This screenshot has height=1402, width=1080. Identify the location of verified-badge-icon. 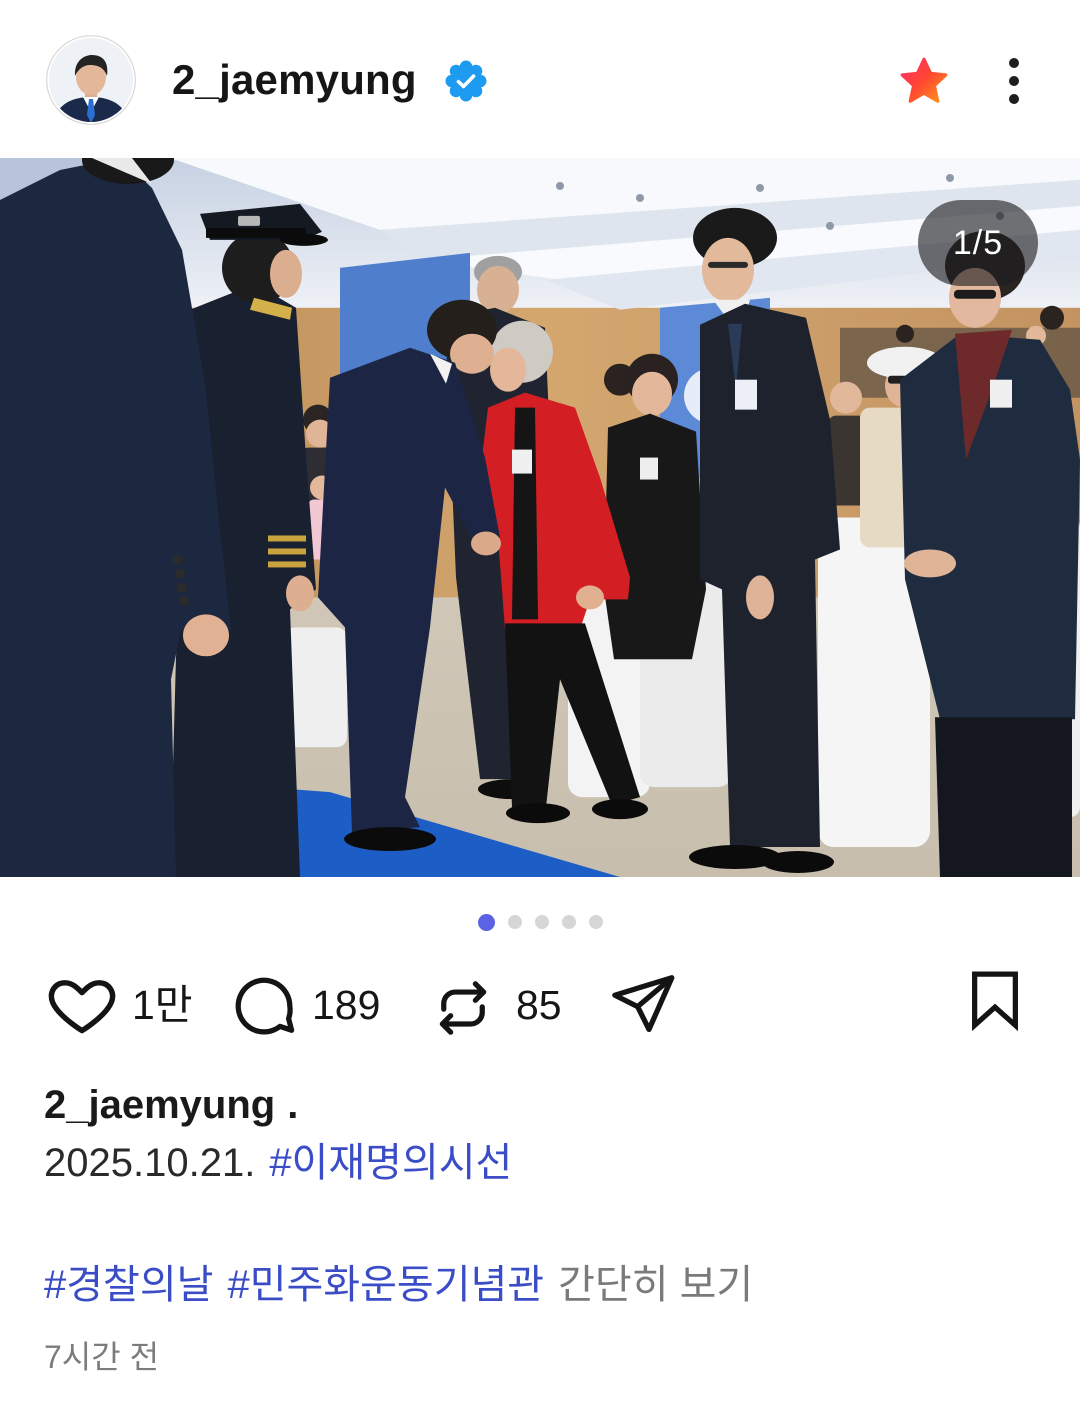
(466, 81).